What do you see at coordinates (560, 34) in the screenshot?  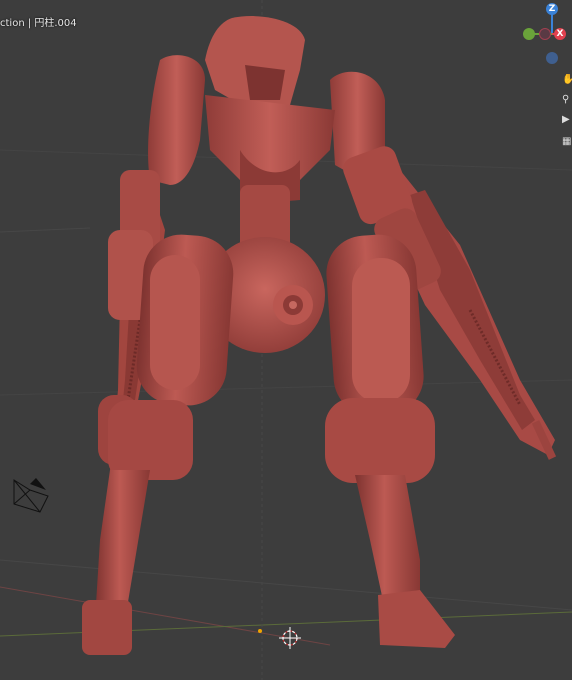 I see `gizmo-x-axis: X` at bounding box center [560, 34].